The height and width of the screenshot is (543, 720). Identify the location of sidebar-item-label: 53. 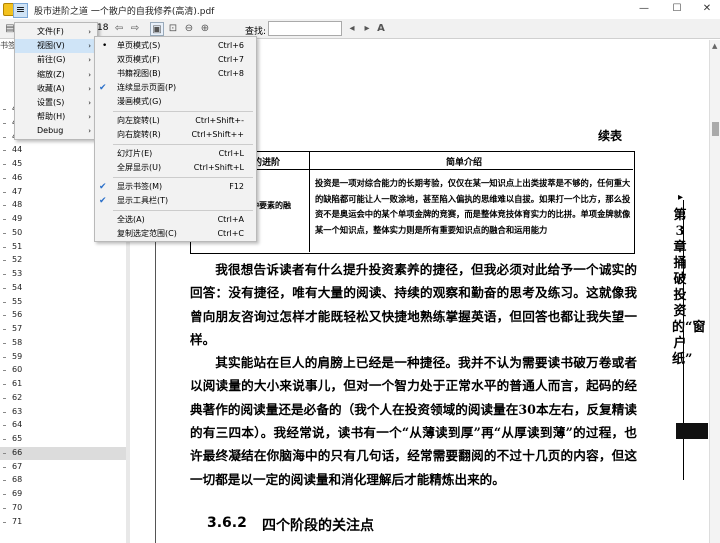
(17, 273).